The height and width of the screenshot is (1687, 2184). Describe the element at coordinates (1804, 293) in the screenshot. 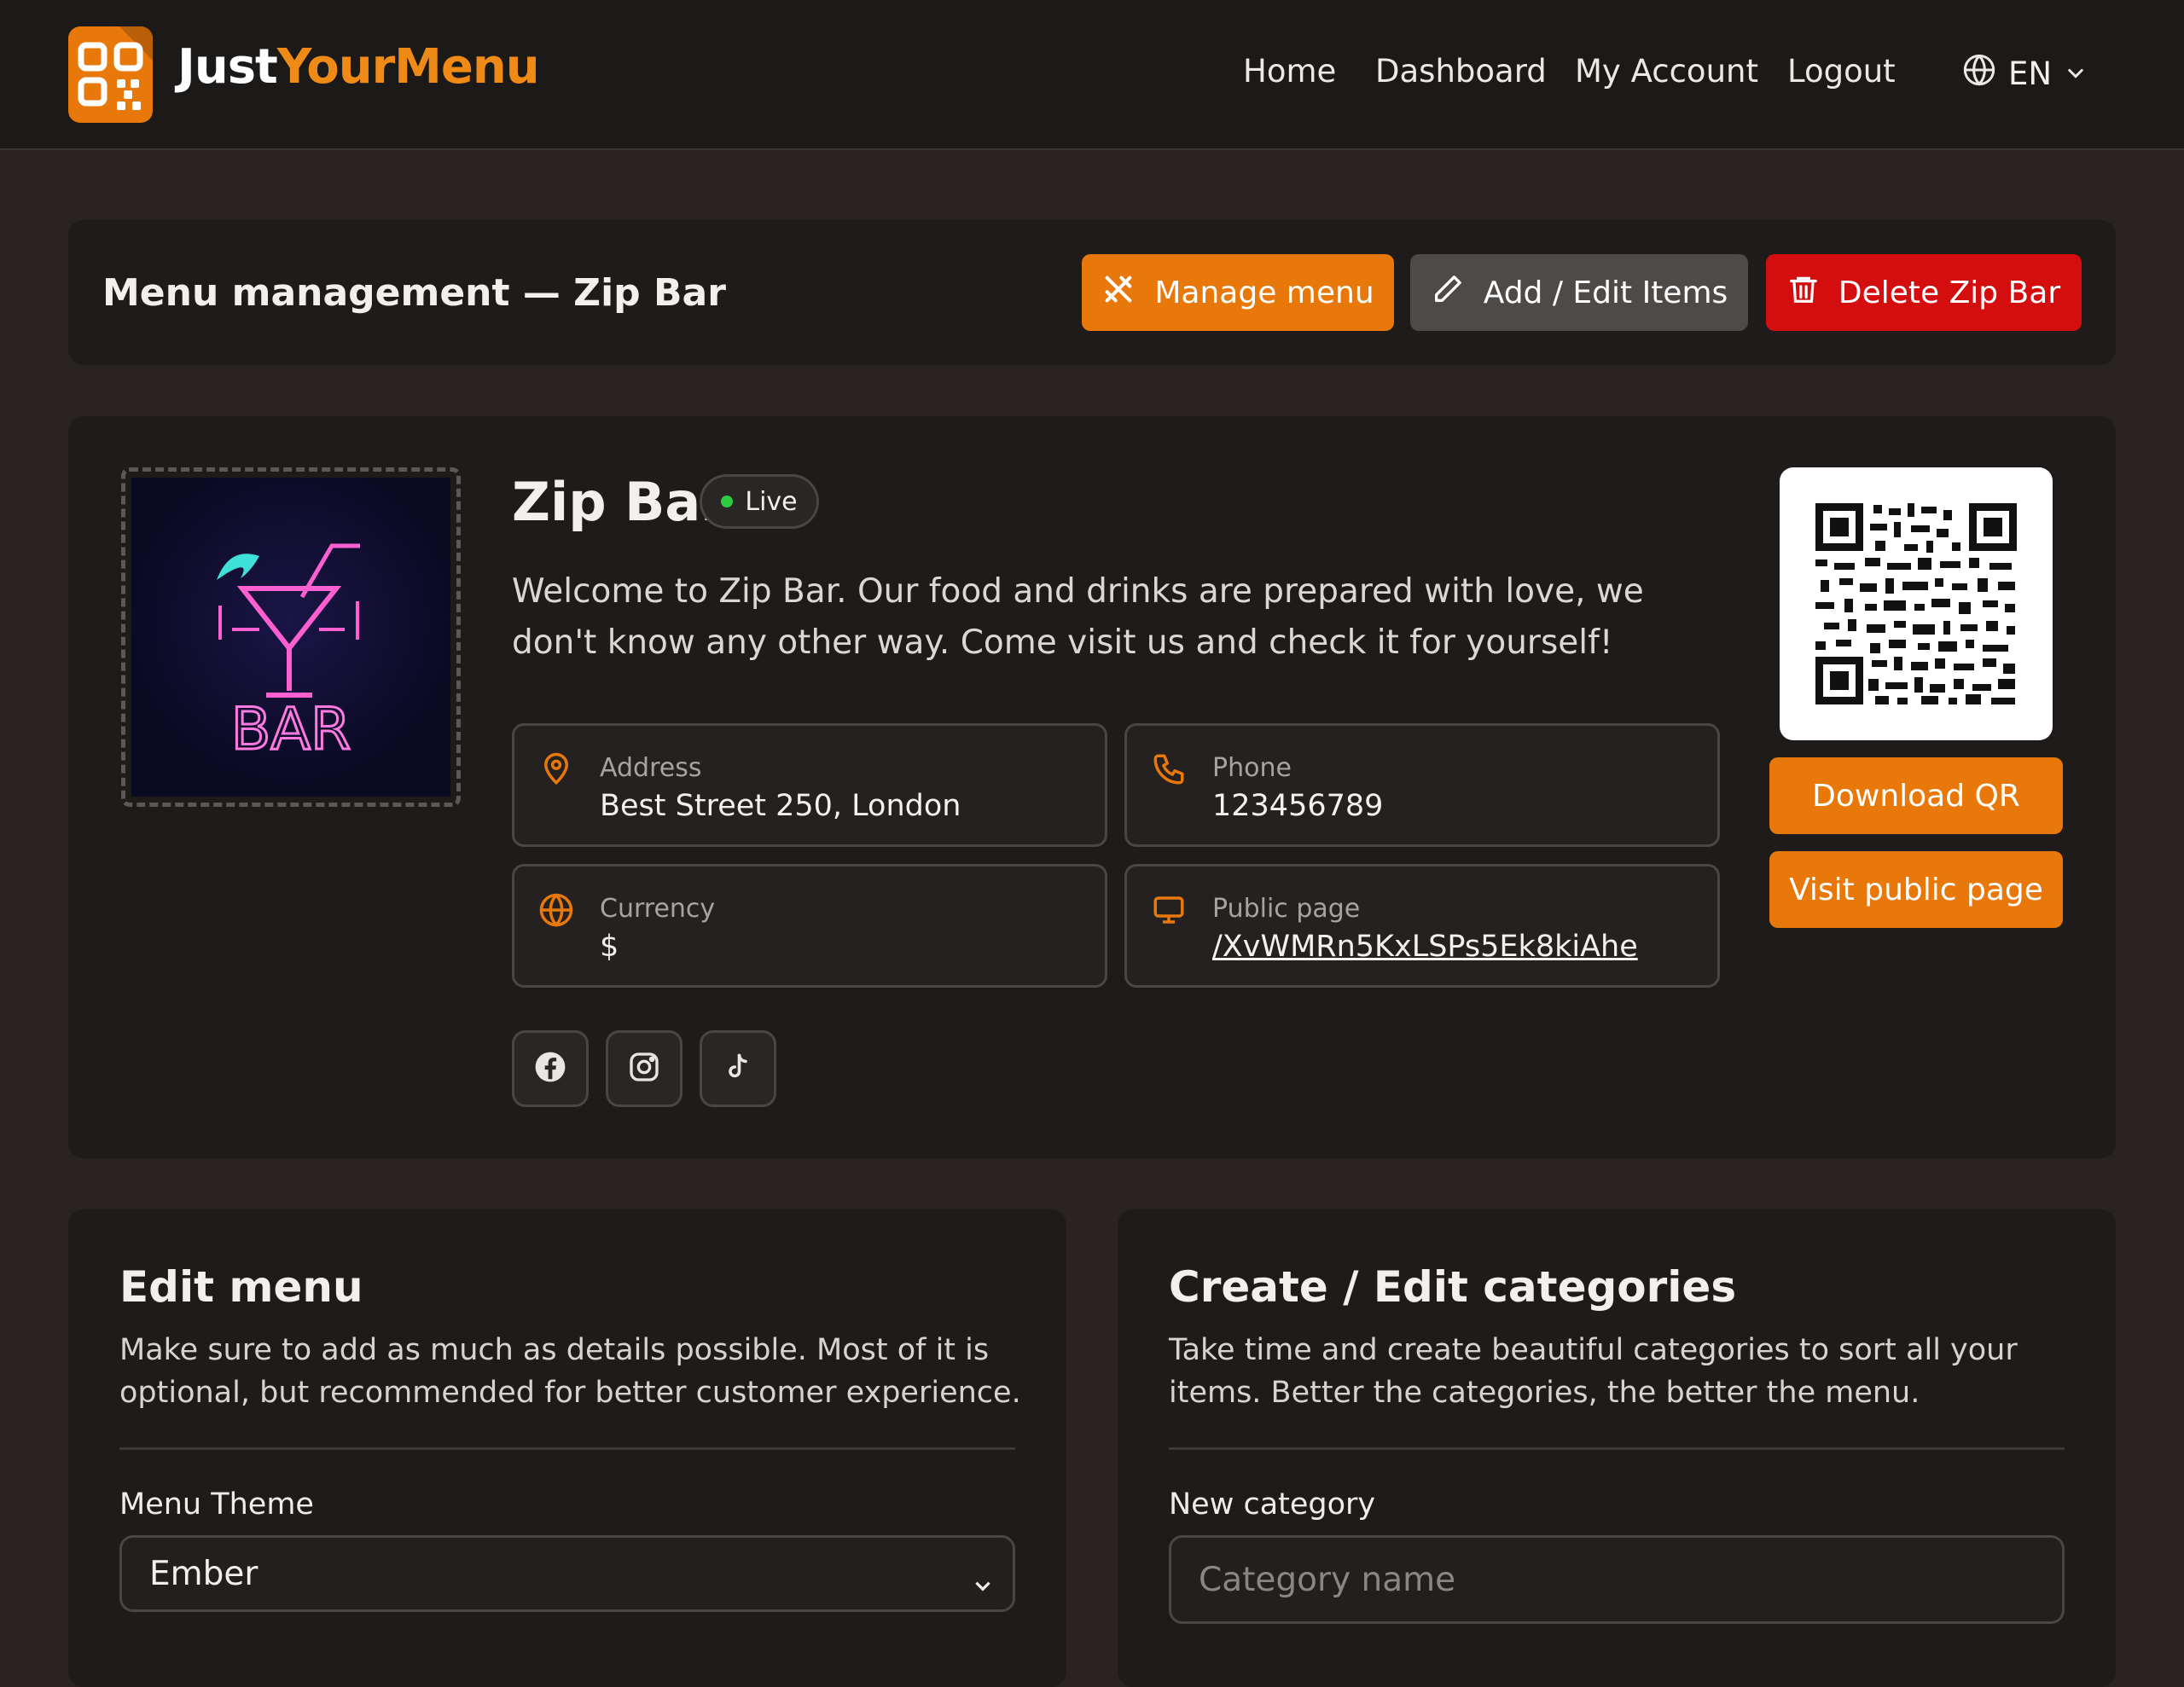

I see `trash-icon` at that location.